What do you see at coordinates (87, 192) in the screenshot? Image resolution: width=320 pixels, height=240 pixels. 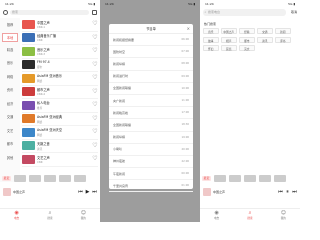 I see `play-icon: ▶` at bounding box center [87, 192].